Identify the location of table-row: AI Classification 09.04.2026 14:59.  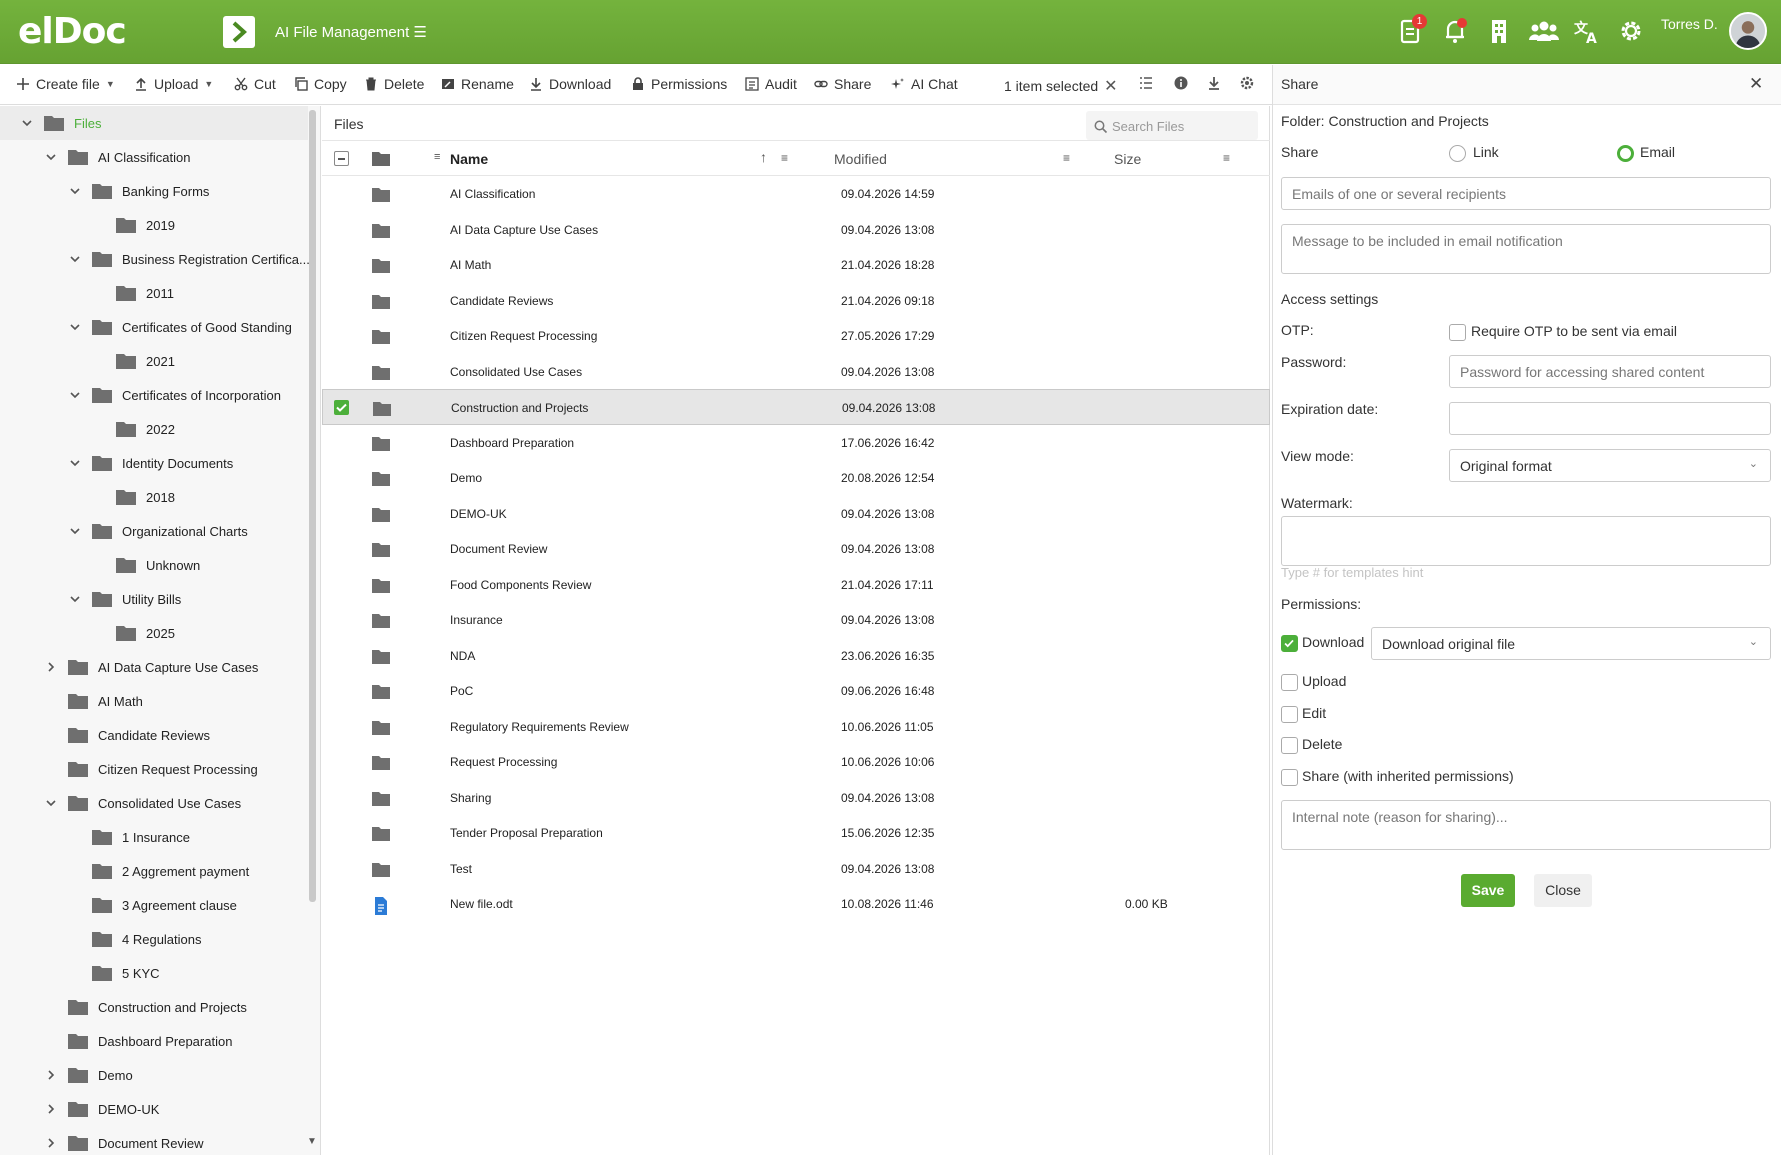
(796, 194).